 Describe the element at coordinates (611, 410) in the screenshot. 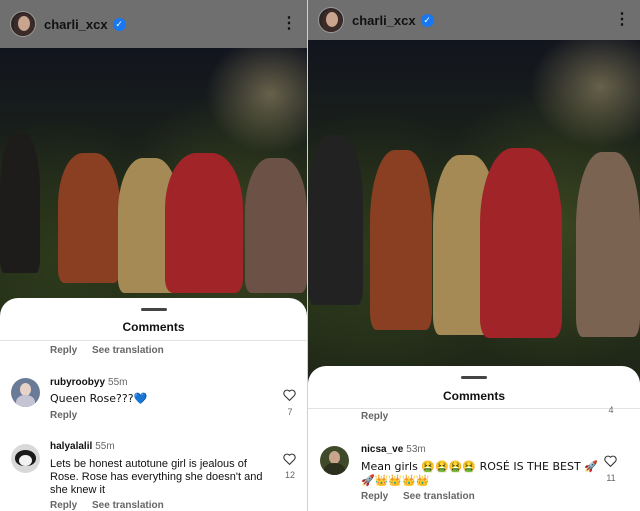

I see `like-count: 4` at that location.